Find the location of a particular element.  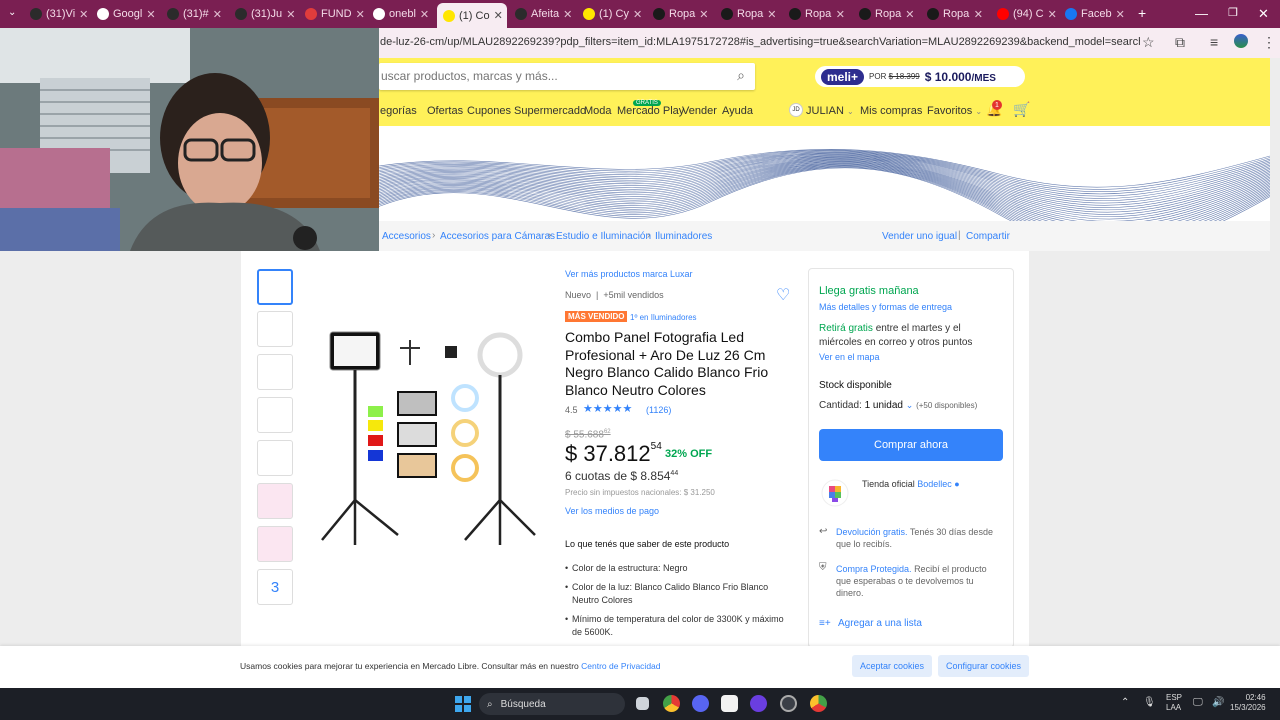

new-tab-button: + is located at coordinates (1142, 13).